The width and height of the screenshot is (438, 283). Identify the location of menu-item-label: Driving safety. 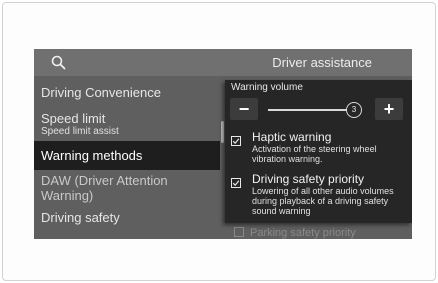
(80, 217).